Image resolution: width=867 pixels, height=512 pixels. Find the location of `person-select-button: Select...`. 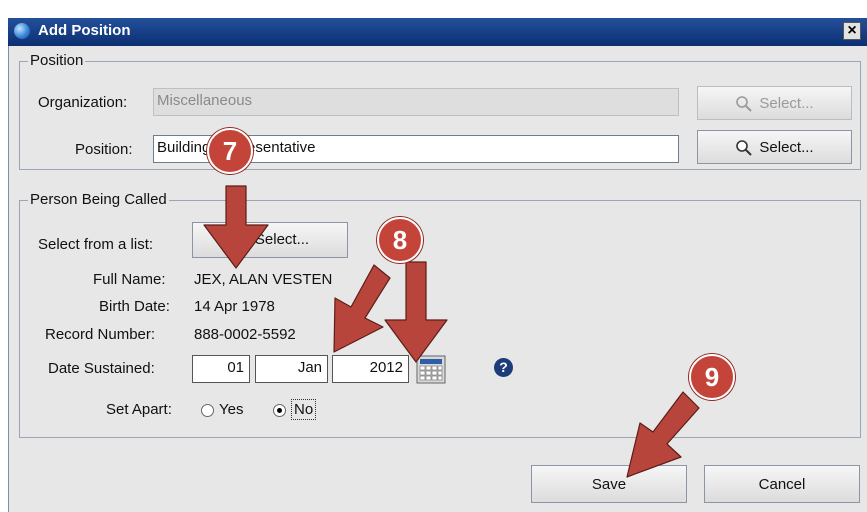

person-select-button: Select... is located at coordinates (270, 240).